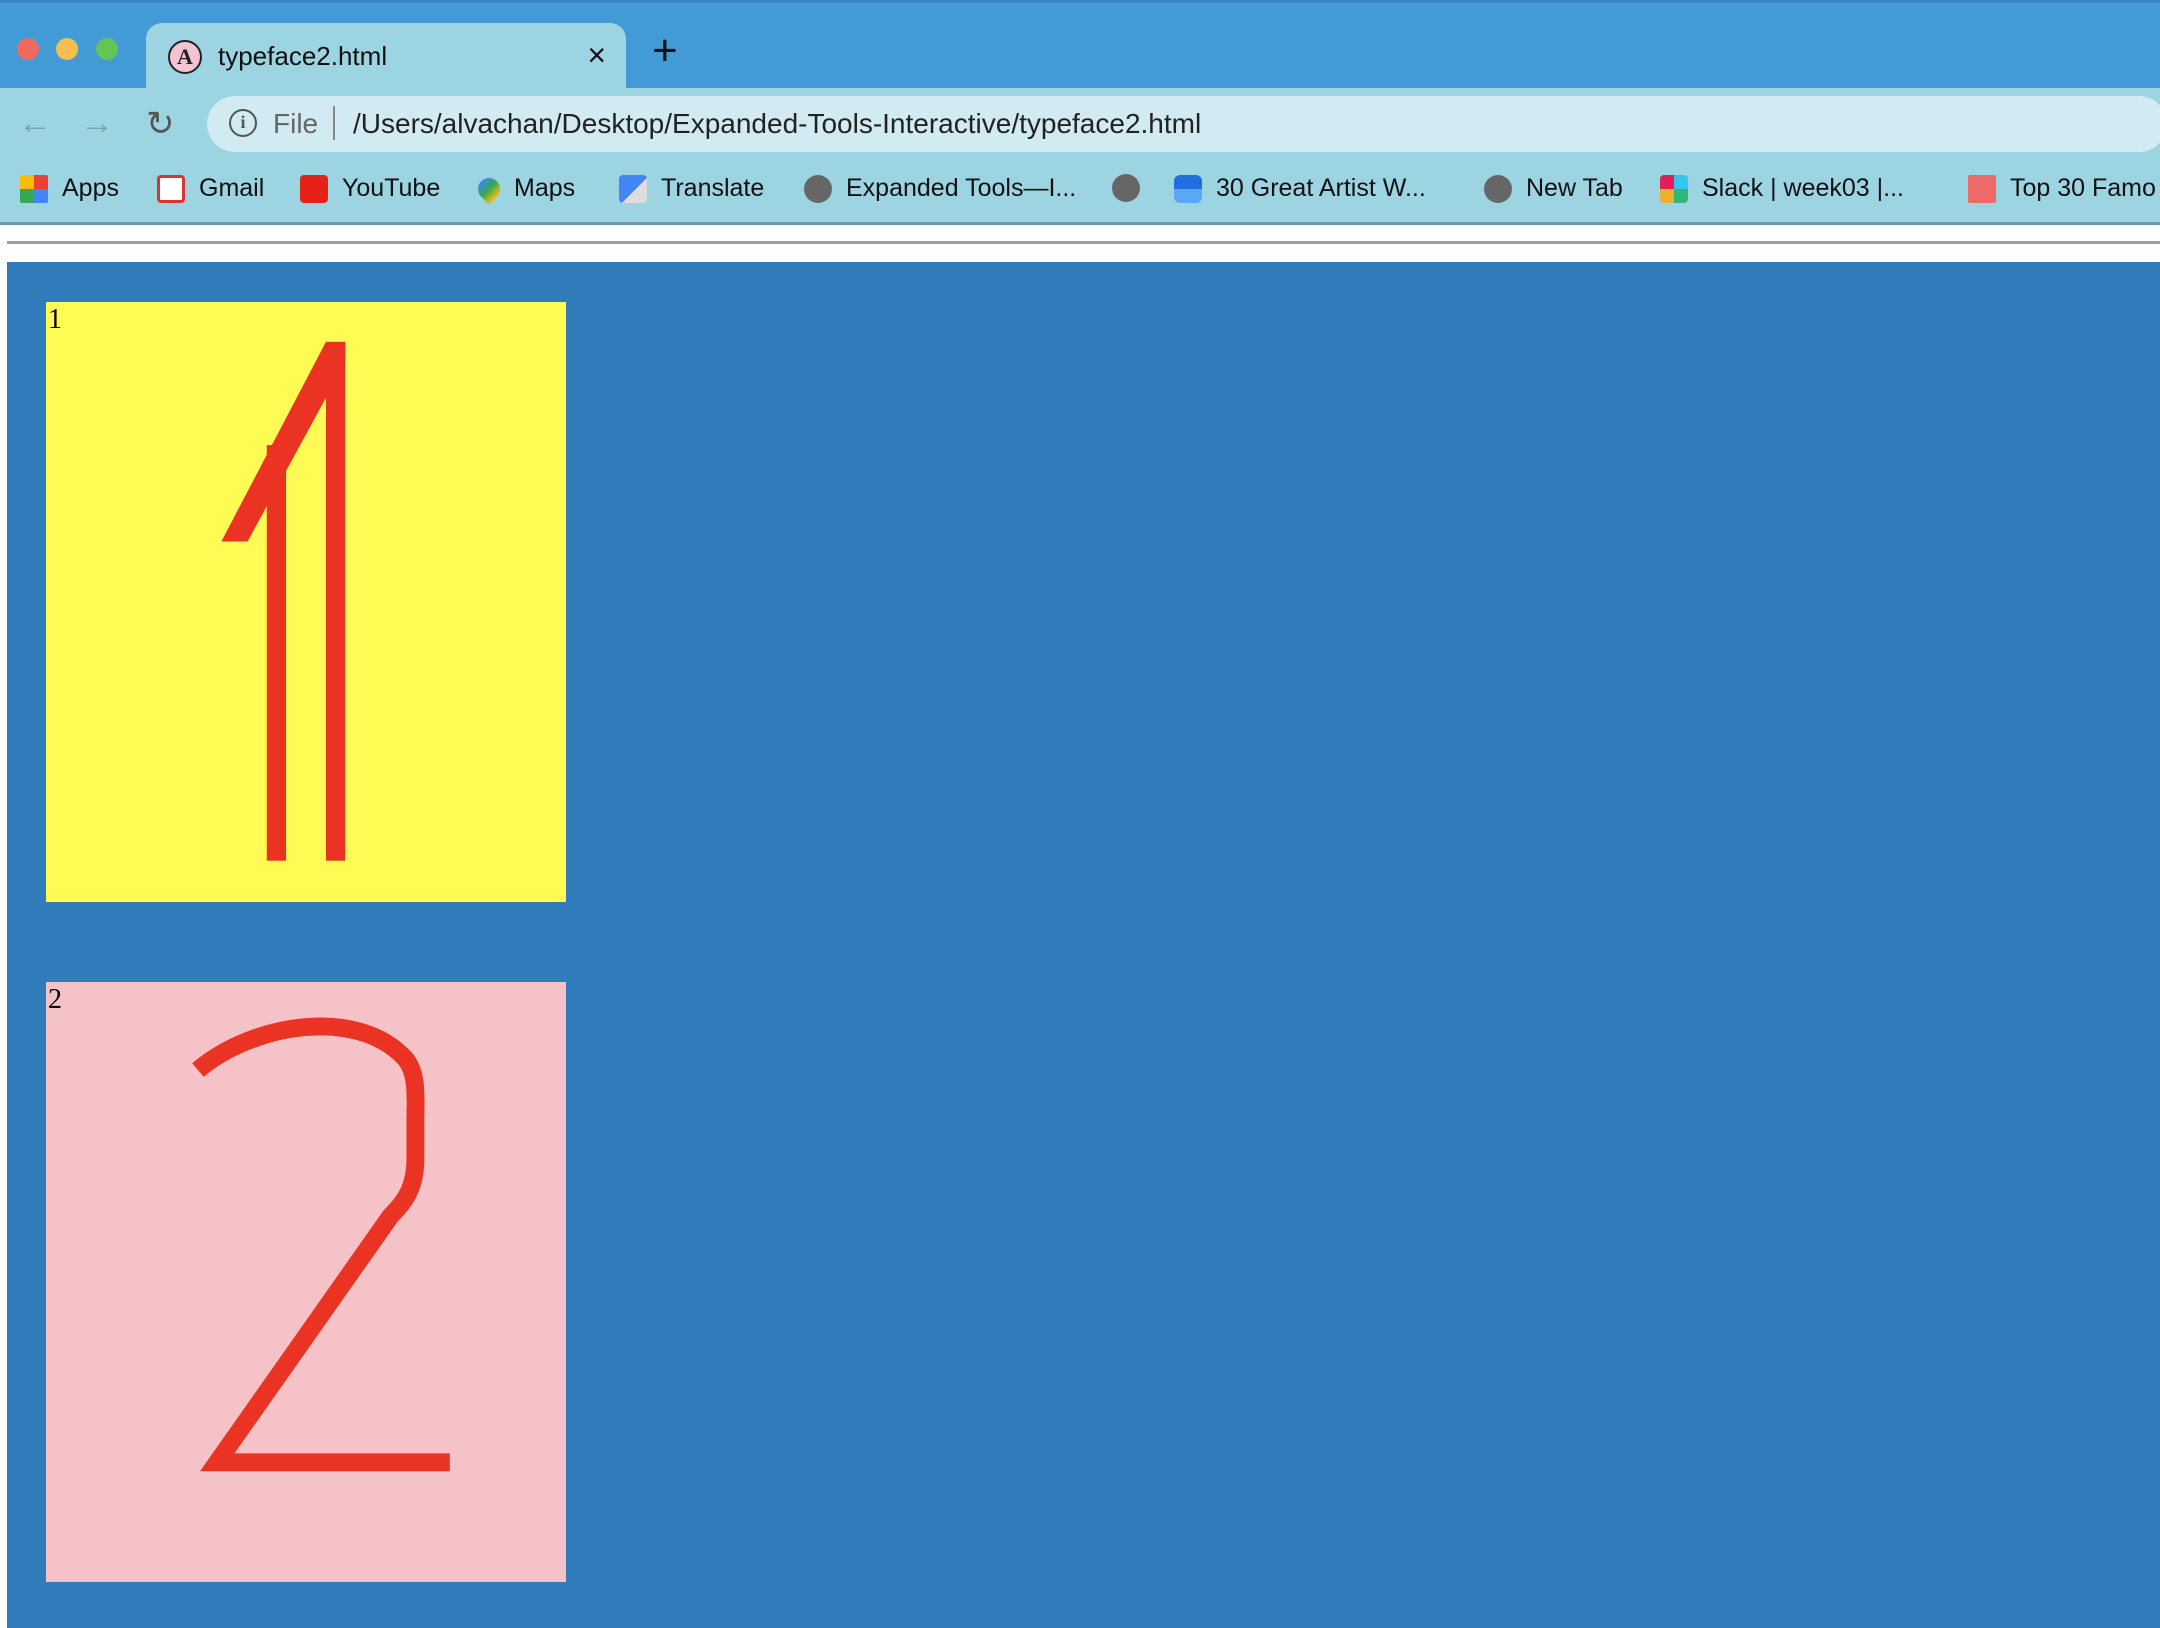 This screenshot has width=2160, height=1628. What do you see at coordinates (232, 188) in the screenshot?
I see `bookmark-label: Gmail` at bounding box center [232, 188].